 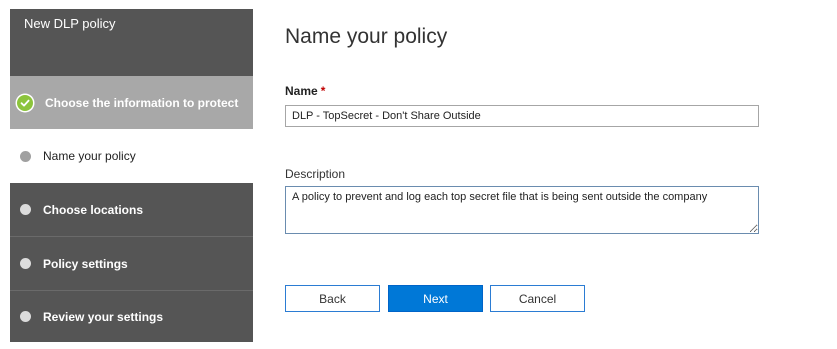 I want to click on description-field-label: Description, so click(x=315, y=174).